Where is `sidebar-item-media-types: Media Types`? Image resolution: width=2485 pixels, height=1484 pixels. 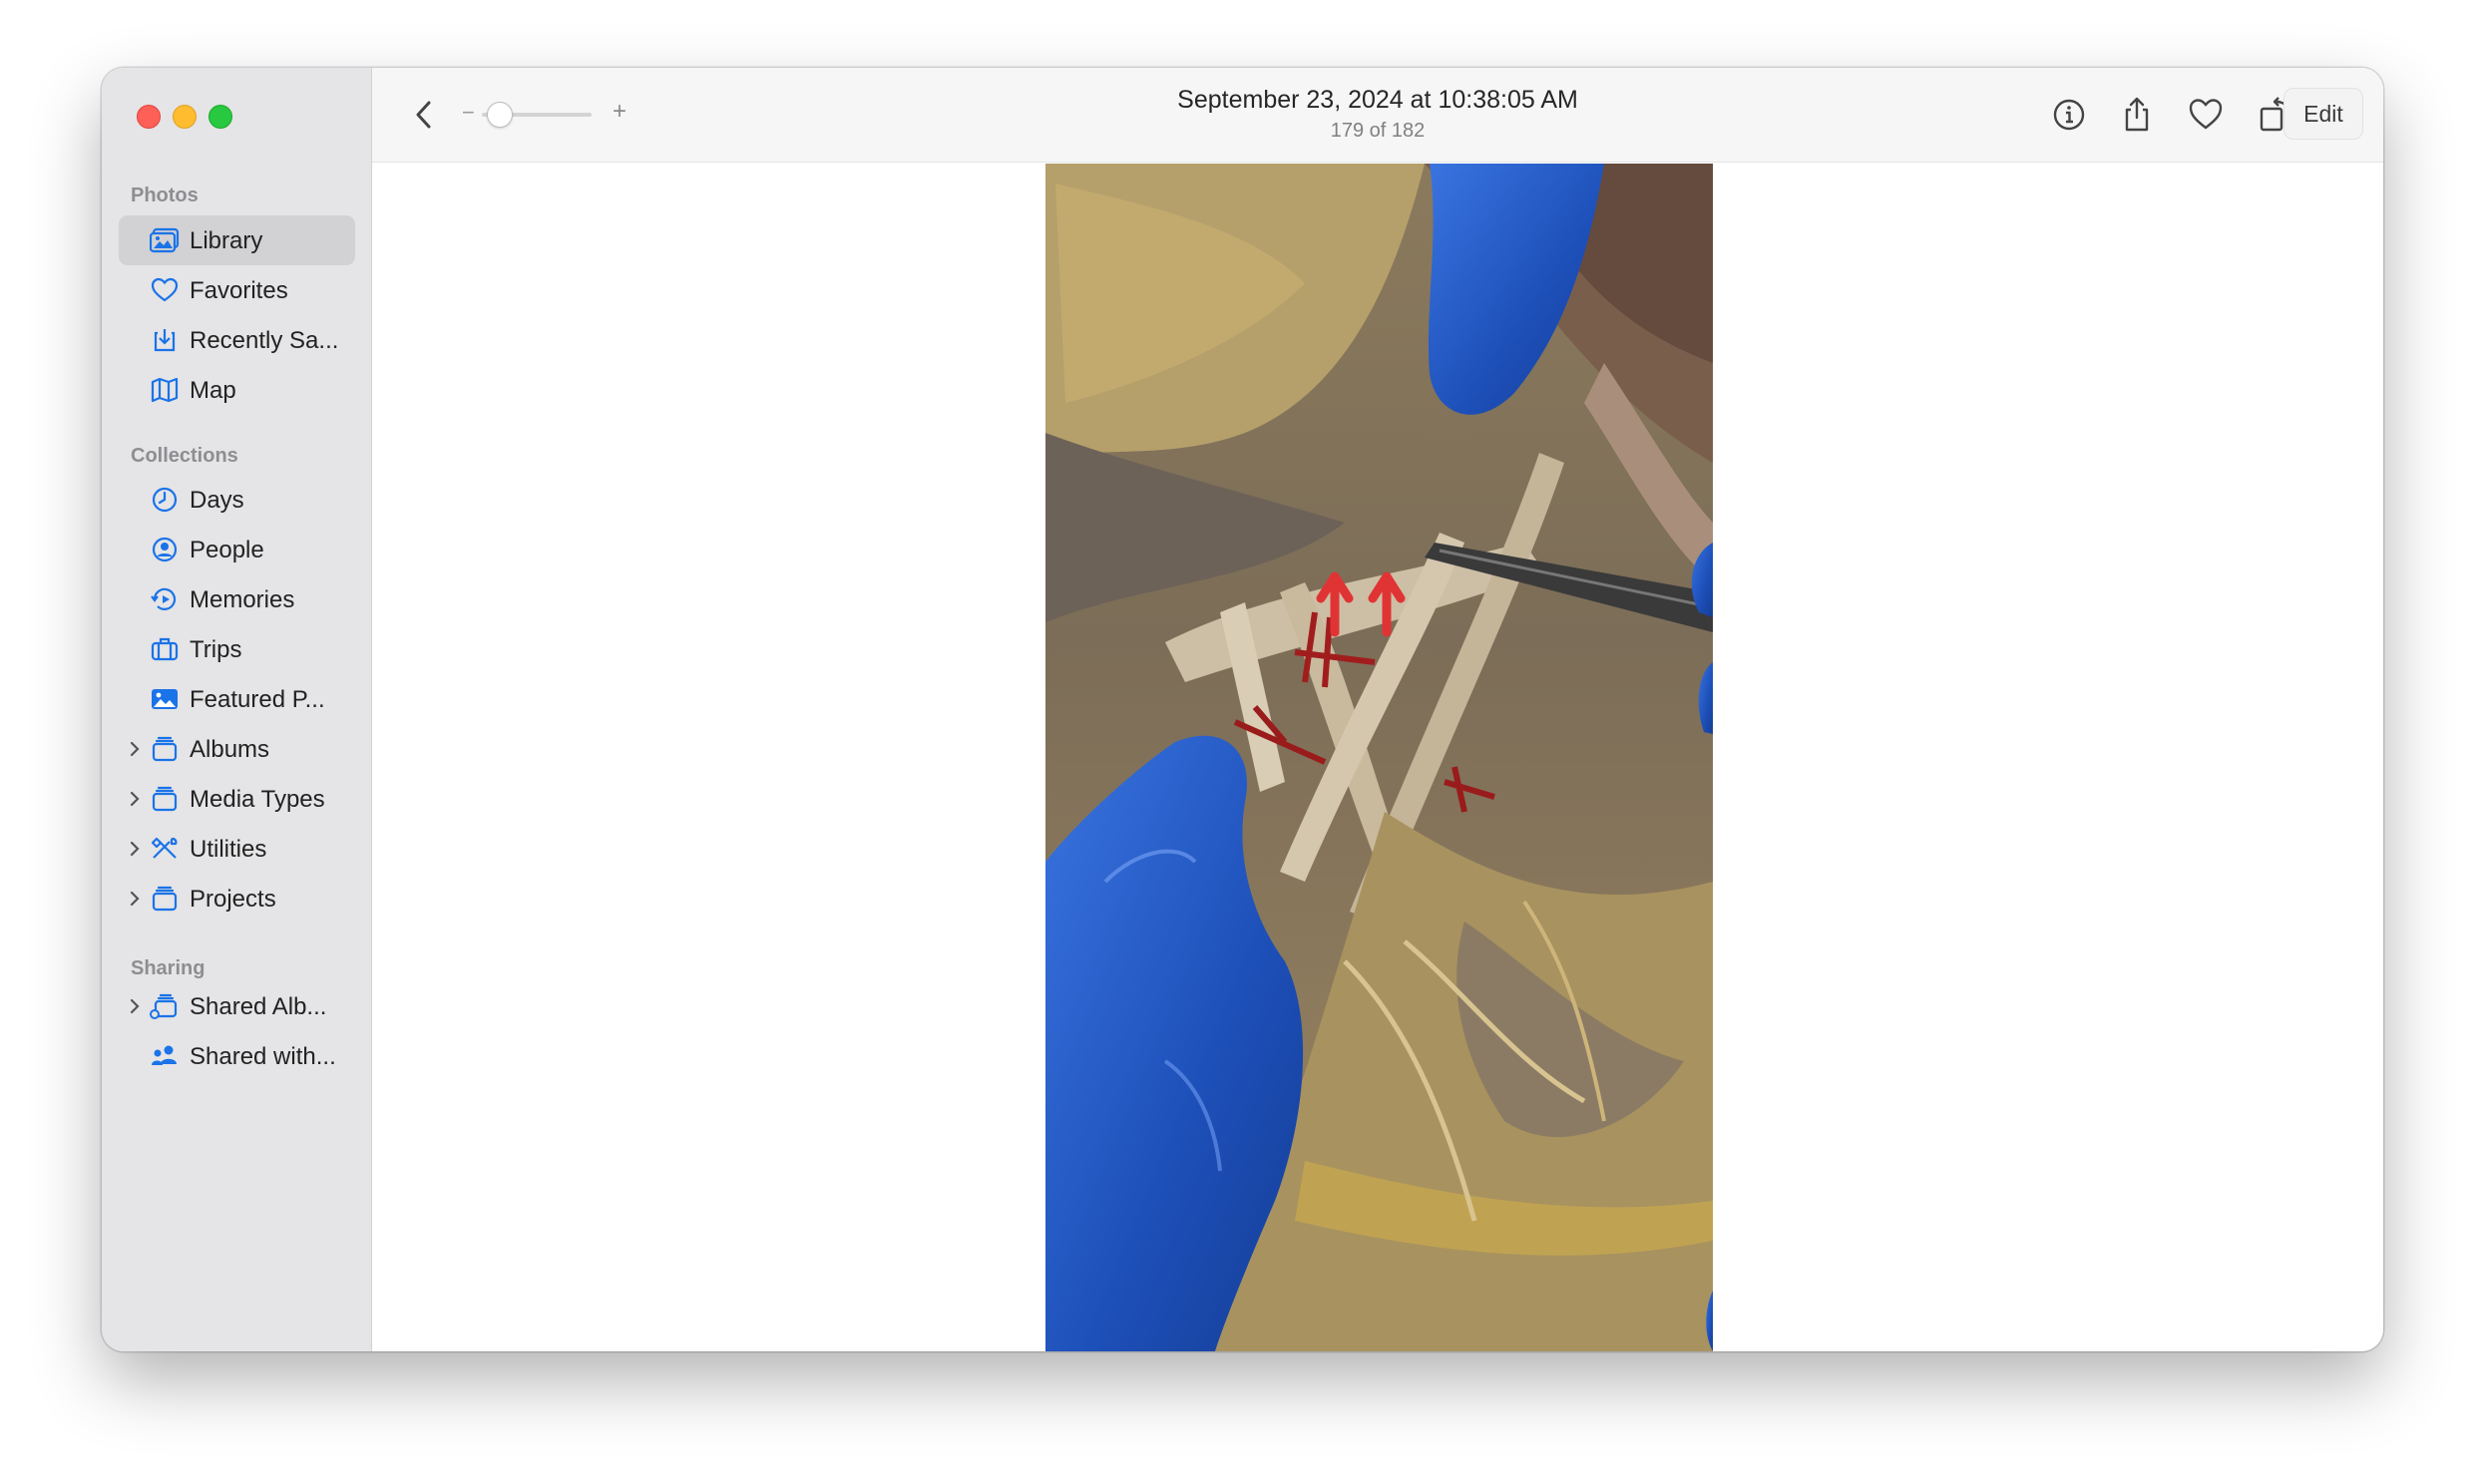 sidebar-item-media-types: Media Types is located at coordinates (237, 799).